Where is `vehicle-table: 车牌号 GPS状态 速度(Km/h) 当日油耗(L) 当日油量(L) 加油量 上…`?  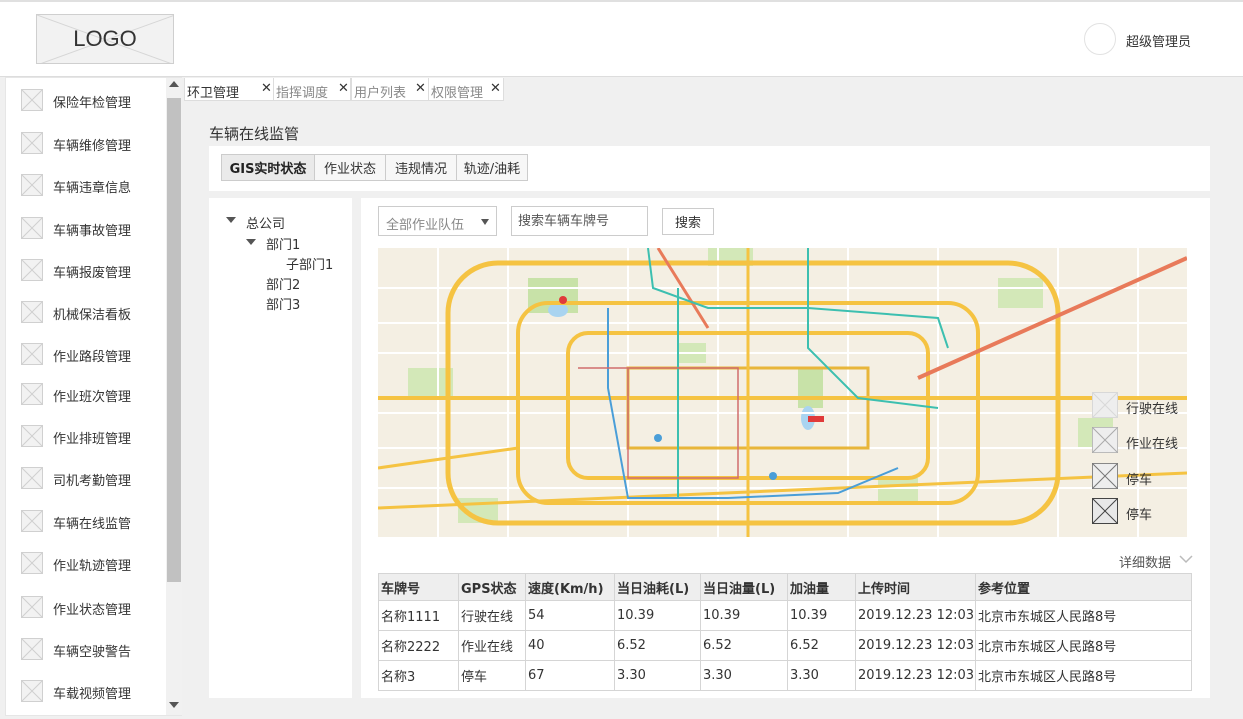
vehicle-table: 车牌号 GPS状态 速度(Km/h) 当日油耗(L) 当日油量(L) 加油量 上… is located at coordinates (785, 632).